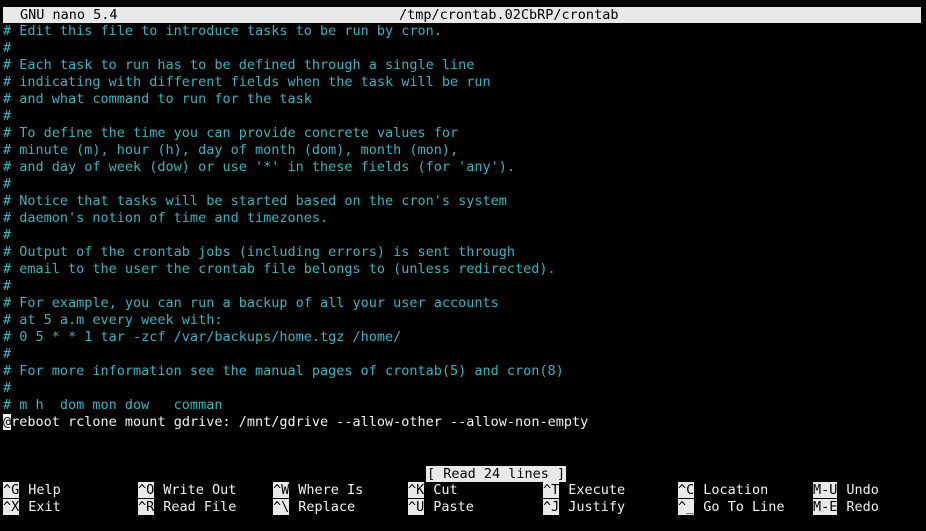 This screenshot has width=926, height=531. What do you see at coordinates (146, 490) in the screenshot?
I see `shortcut-key: ^O` at bounding box center [146, 490].